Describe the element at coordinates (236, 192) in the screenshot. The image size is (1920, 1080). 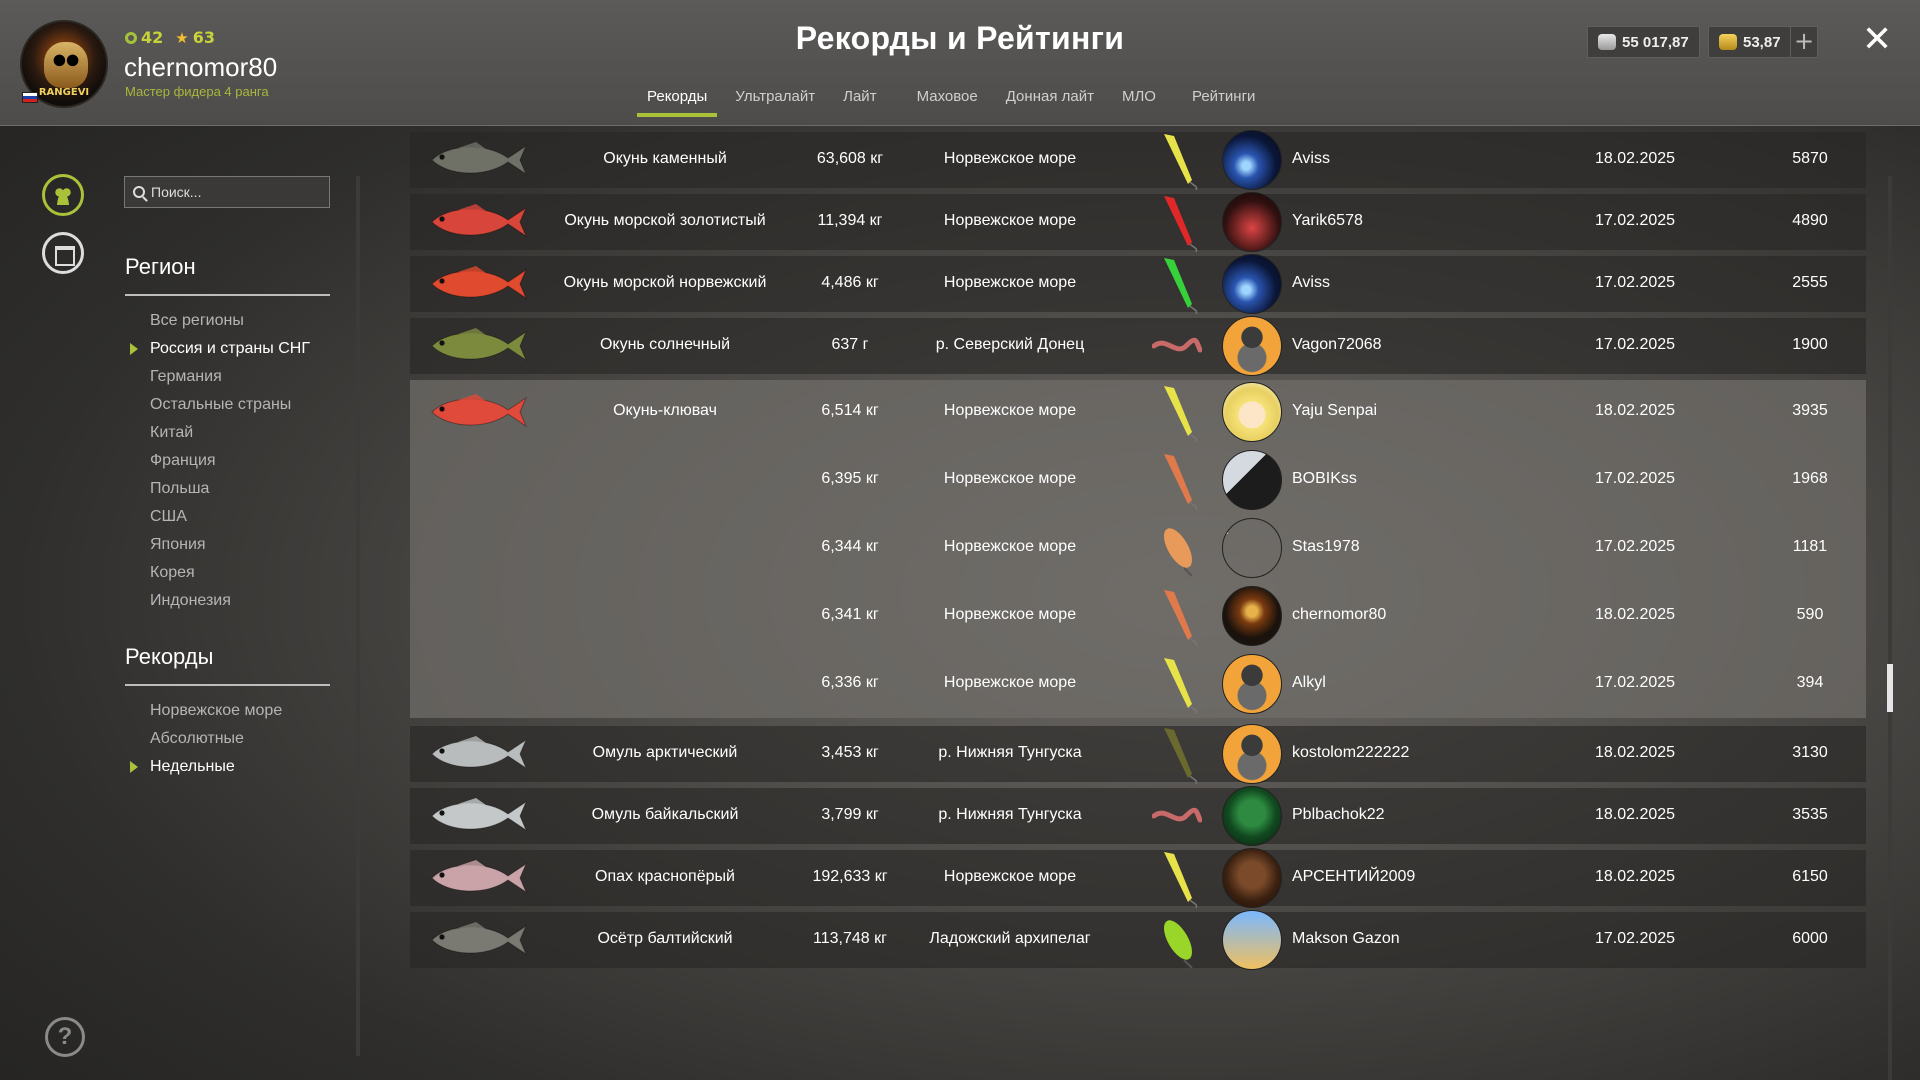
I see `search-input` at that location.